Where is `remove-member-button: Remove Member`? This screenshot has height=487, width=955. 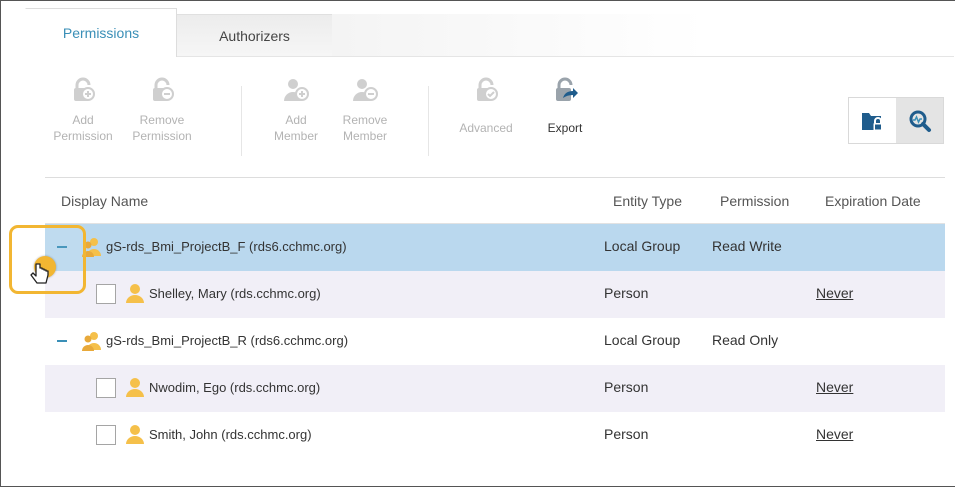
remove-member-button: Remove Member is located at coordinates (365, 110).